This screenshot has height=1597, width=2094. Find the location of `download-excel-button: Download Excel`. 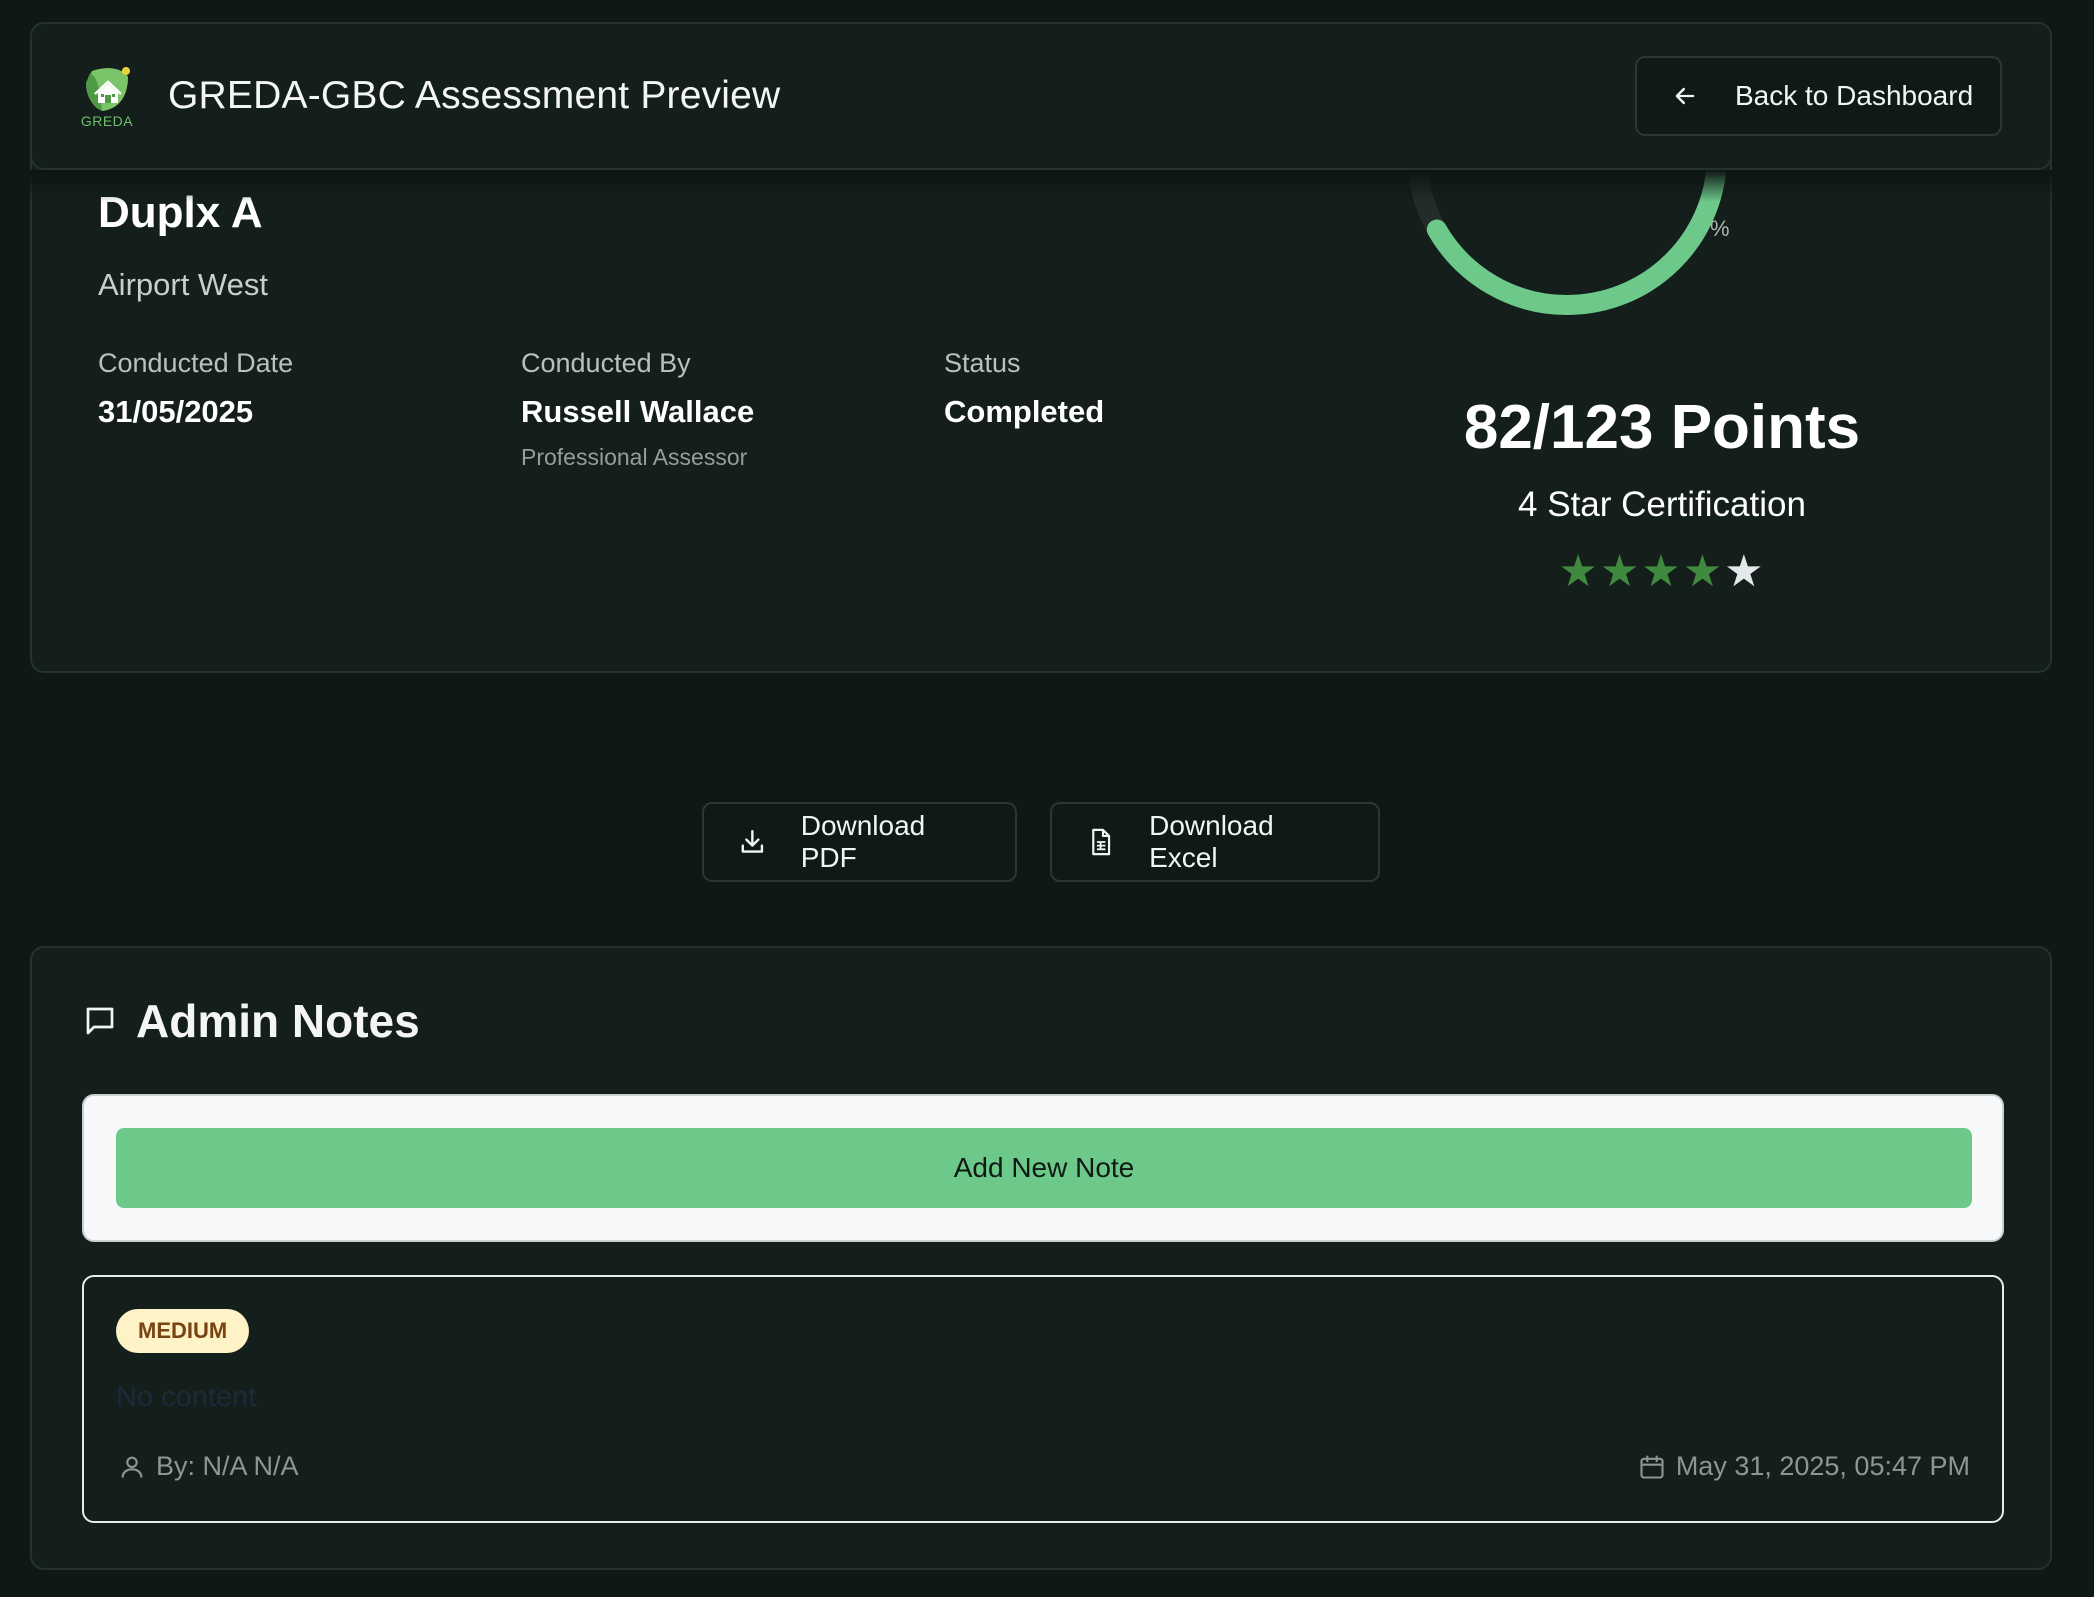

download-excel-button: Download Excel is located at coordinates (1215, 842).